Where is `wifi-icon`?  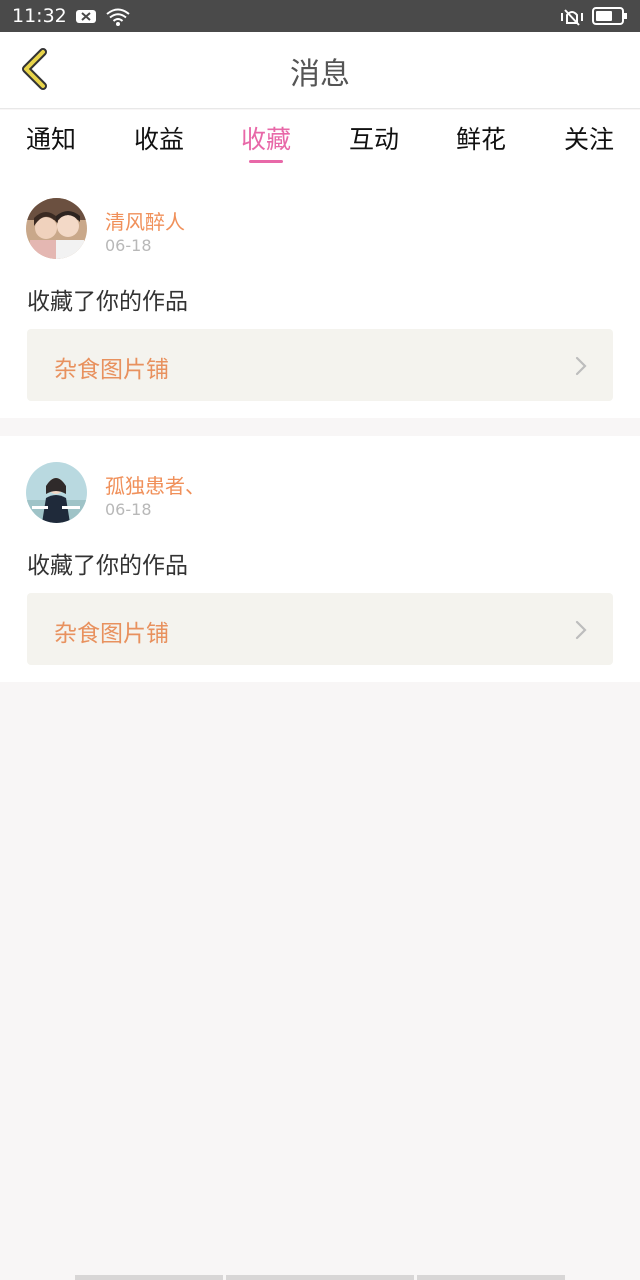 wifi-icon is located at coordinates (117, 16).